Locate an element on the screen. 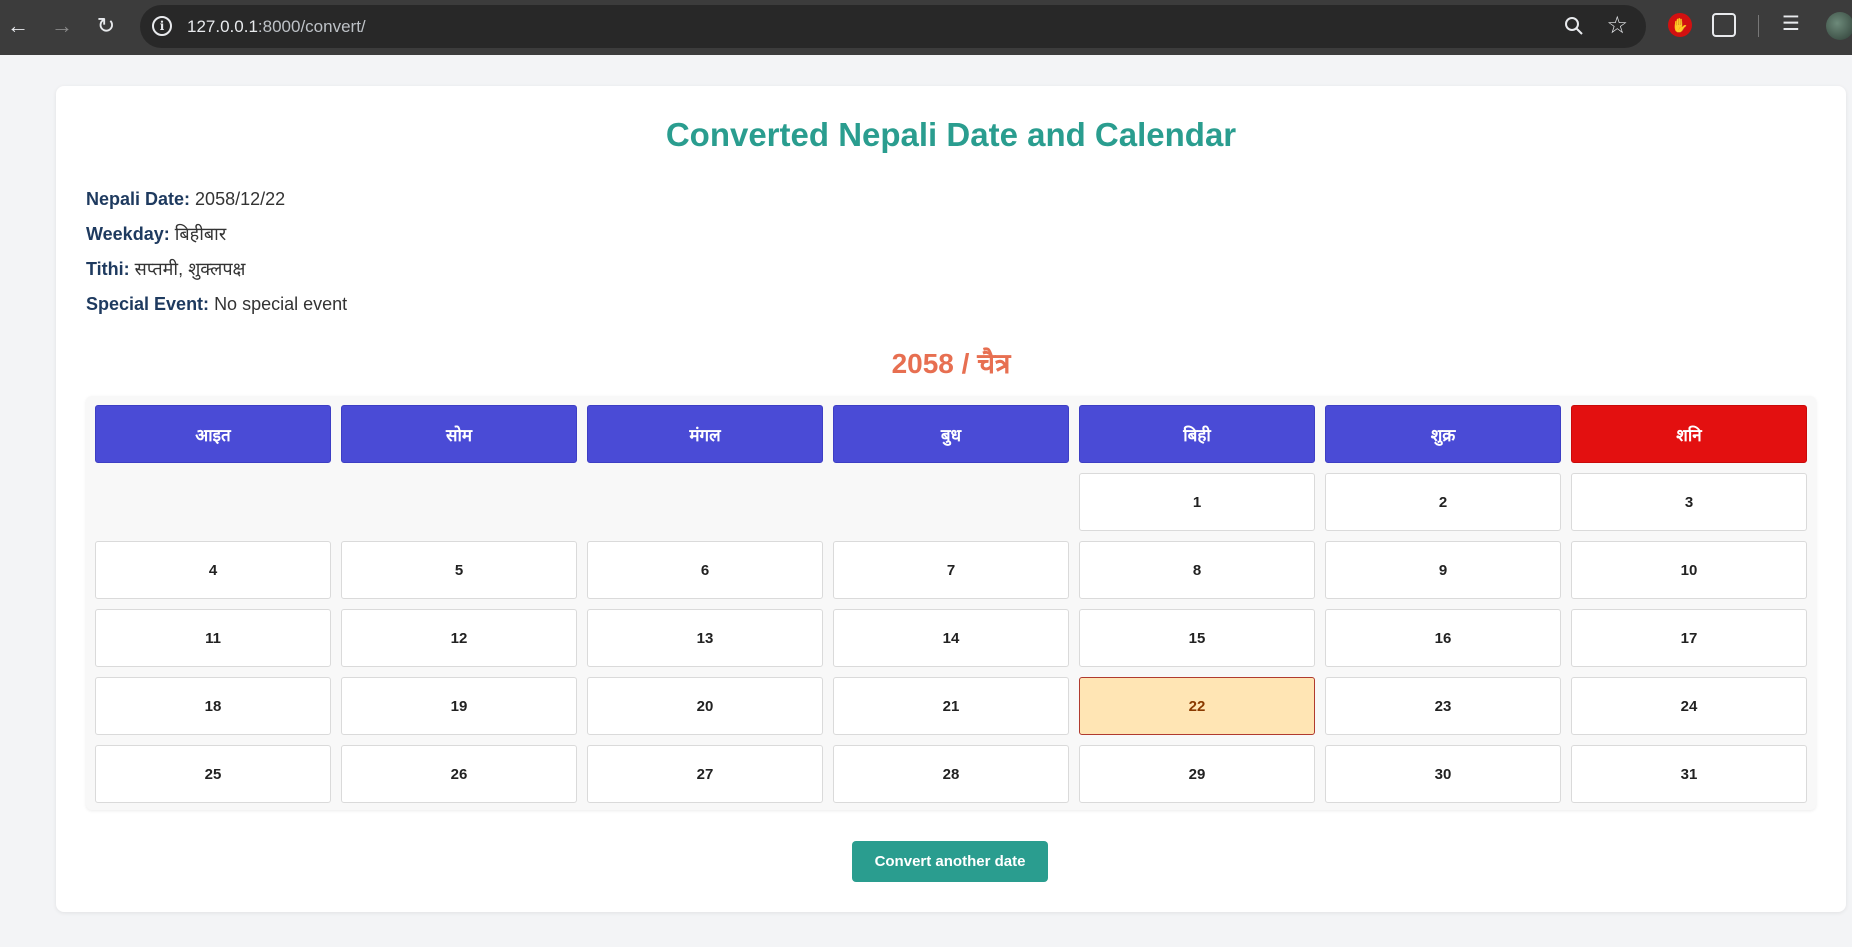 The width and height of the screenshot is (1852, 947). calendar-day: 20 is located at coordinates (705, 706).